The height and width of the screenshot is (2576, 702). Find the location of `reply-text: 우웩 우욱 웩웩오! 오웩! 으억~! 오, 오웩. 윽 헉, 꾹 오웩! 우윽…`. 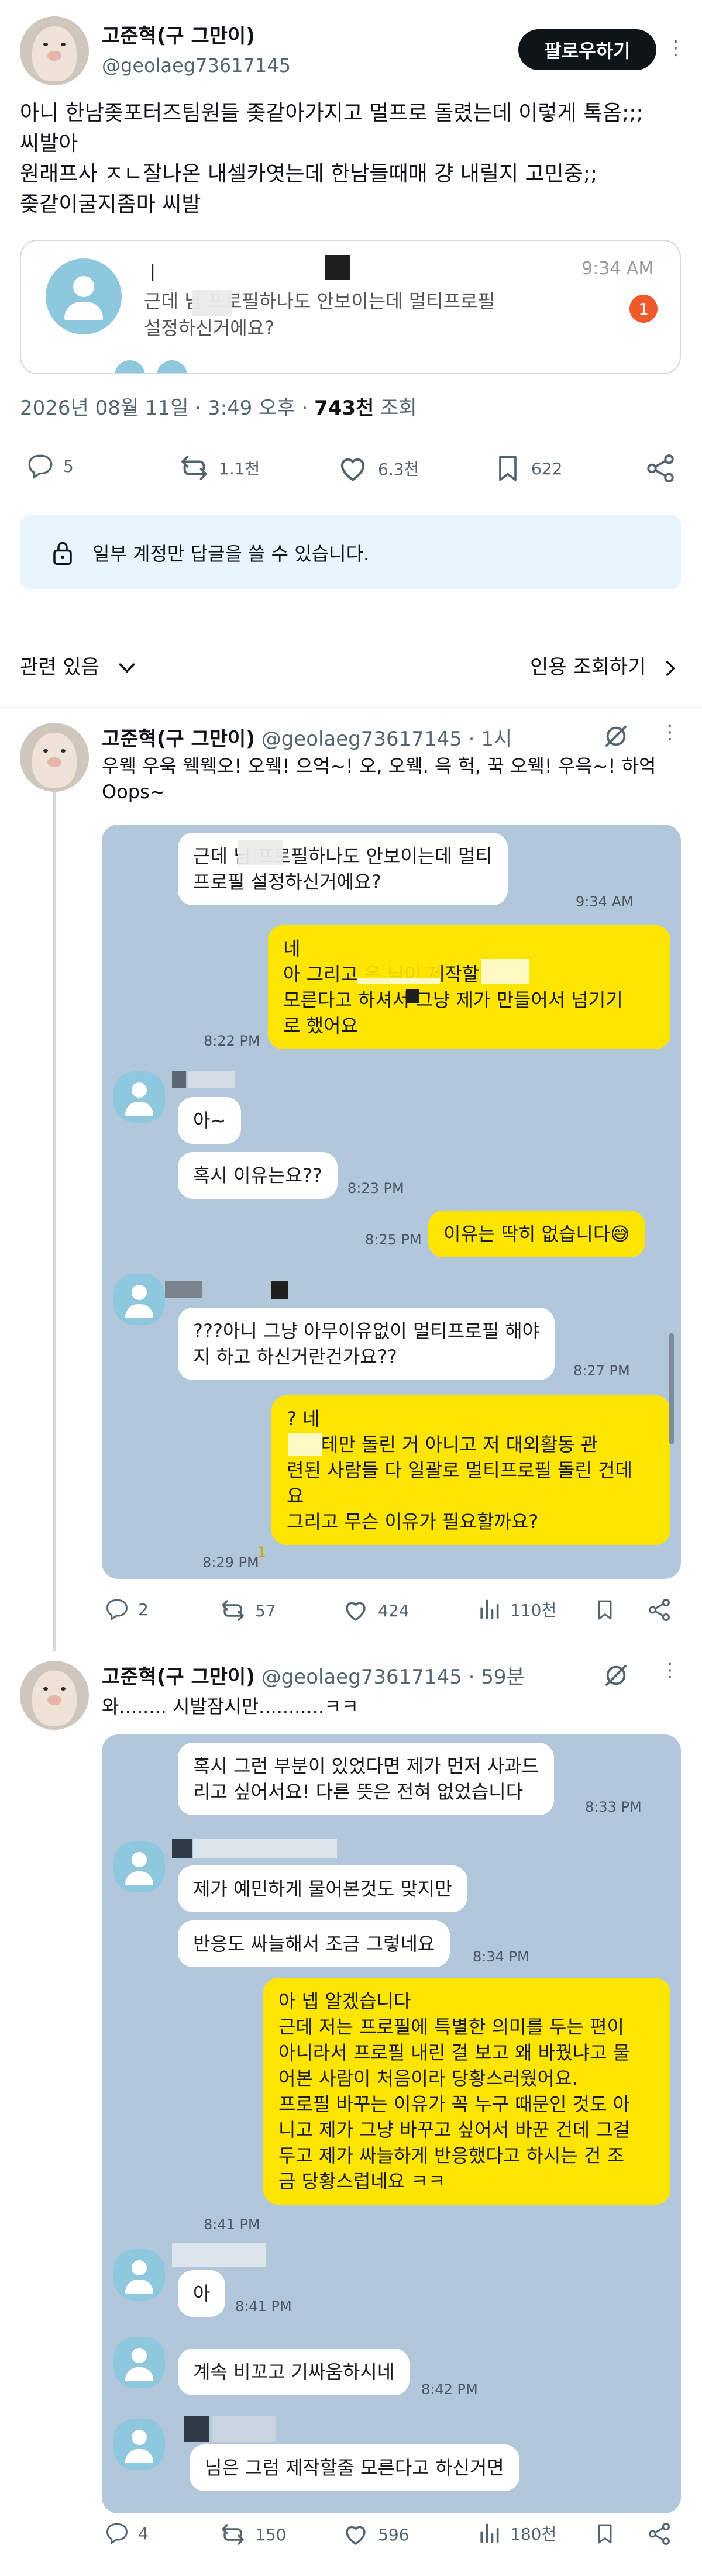

reply-text: 우웩 우욱 웩웩오! 오웩! 으억~! 오, 오웩. 윽 헉, 꾹 오웩! 우윽… is located at coordinates (379, 779).